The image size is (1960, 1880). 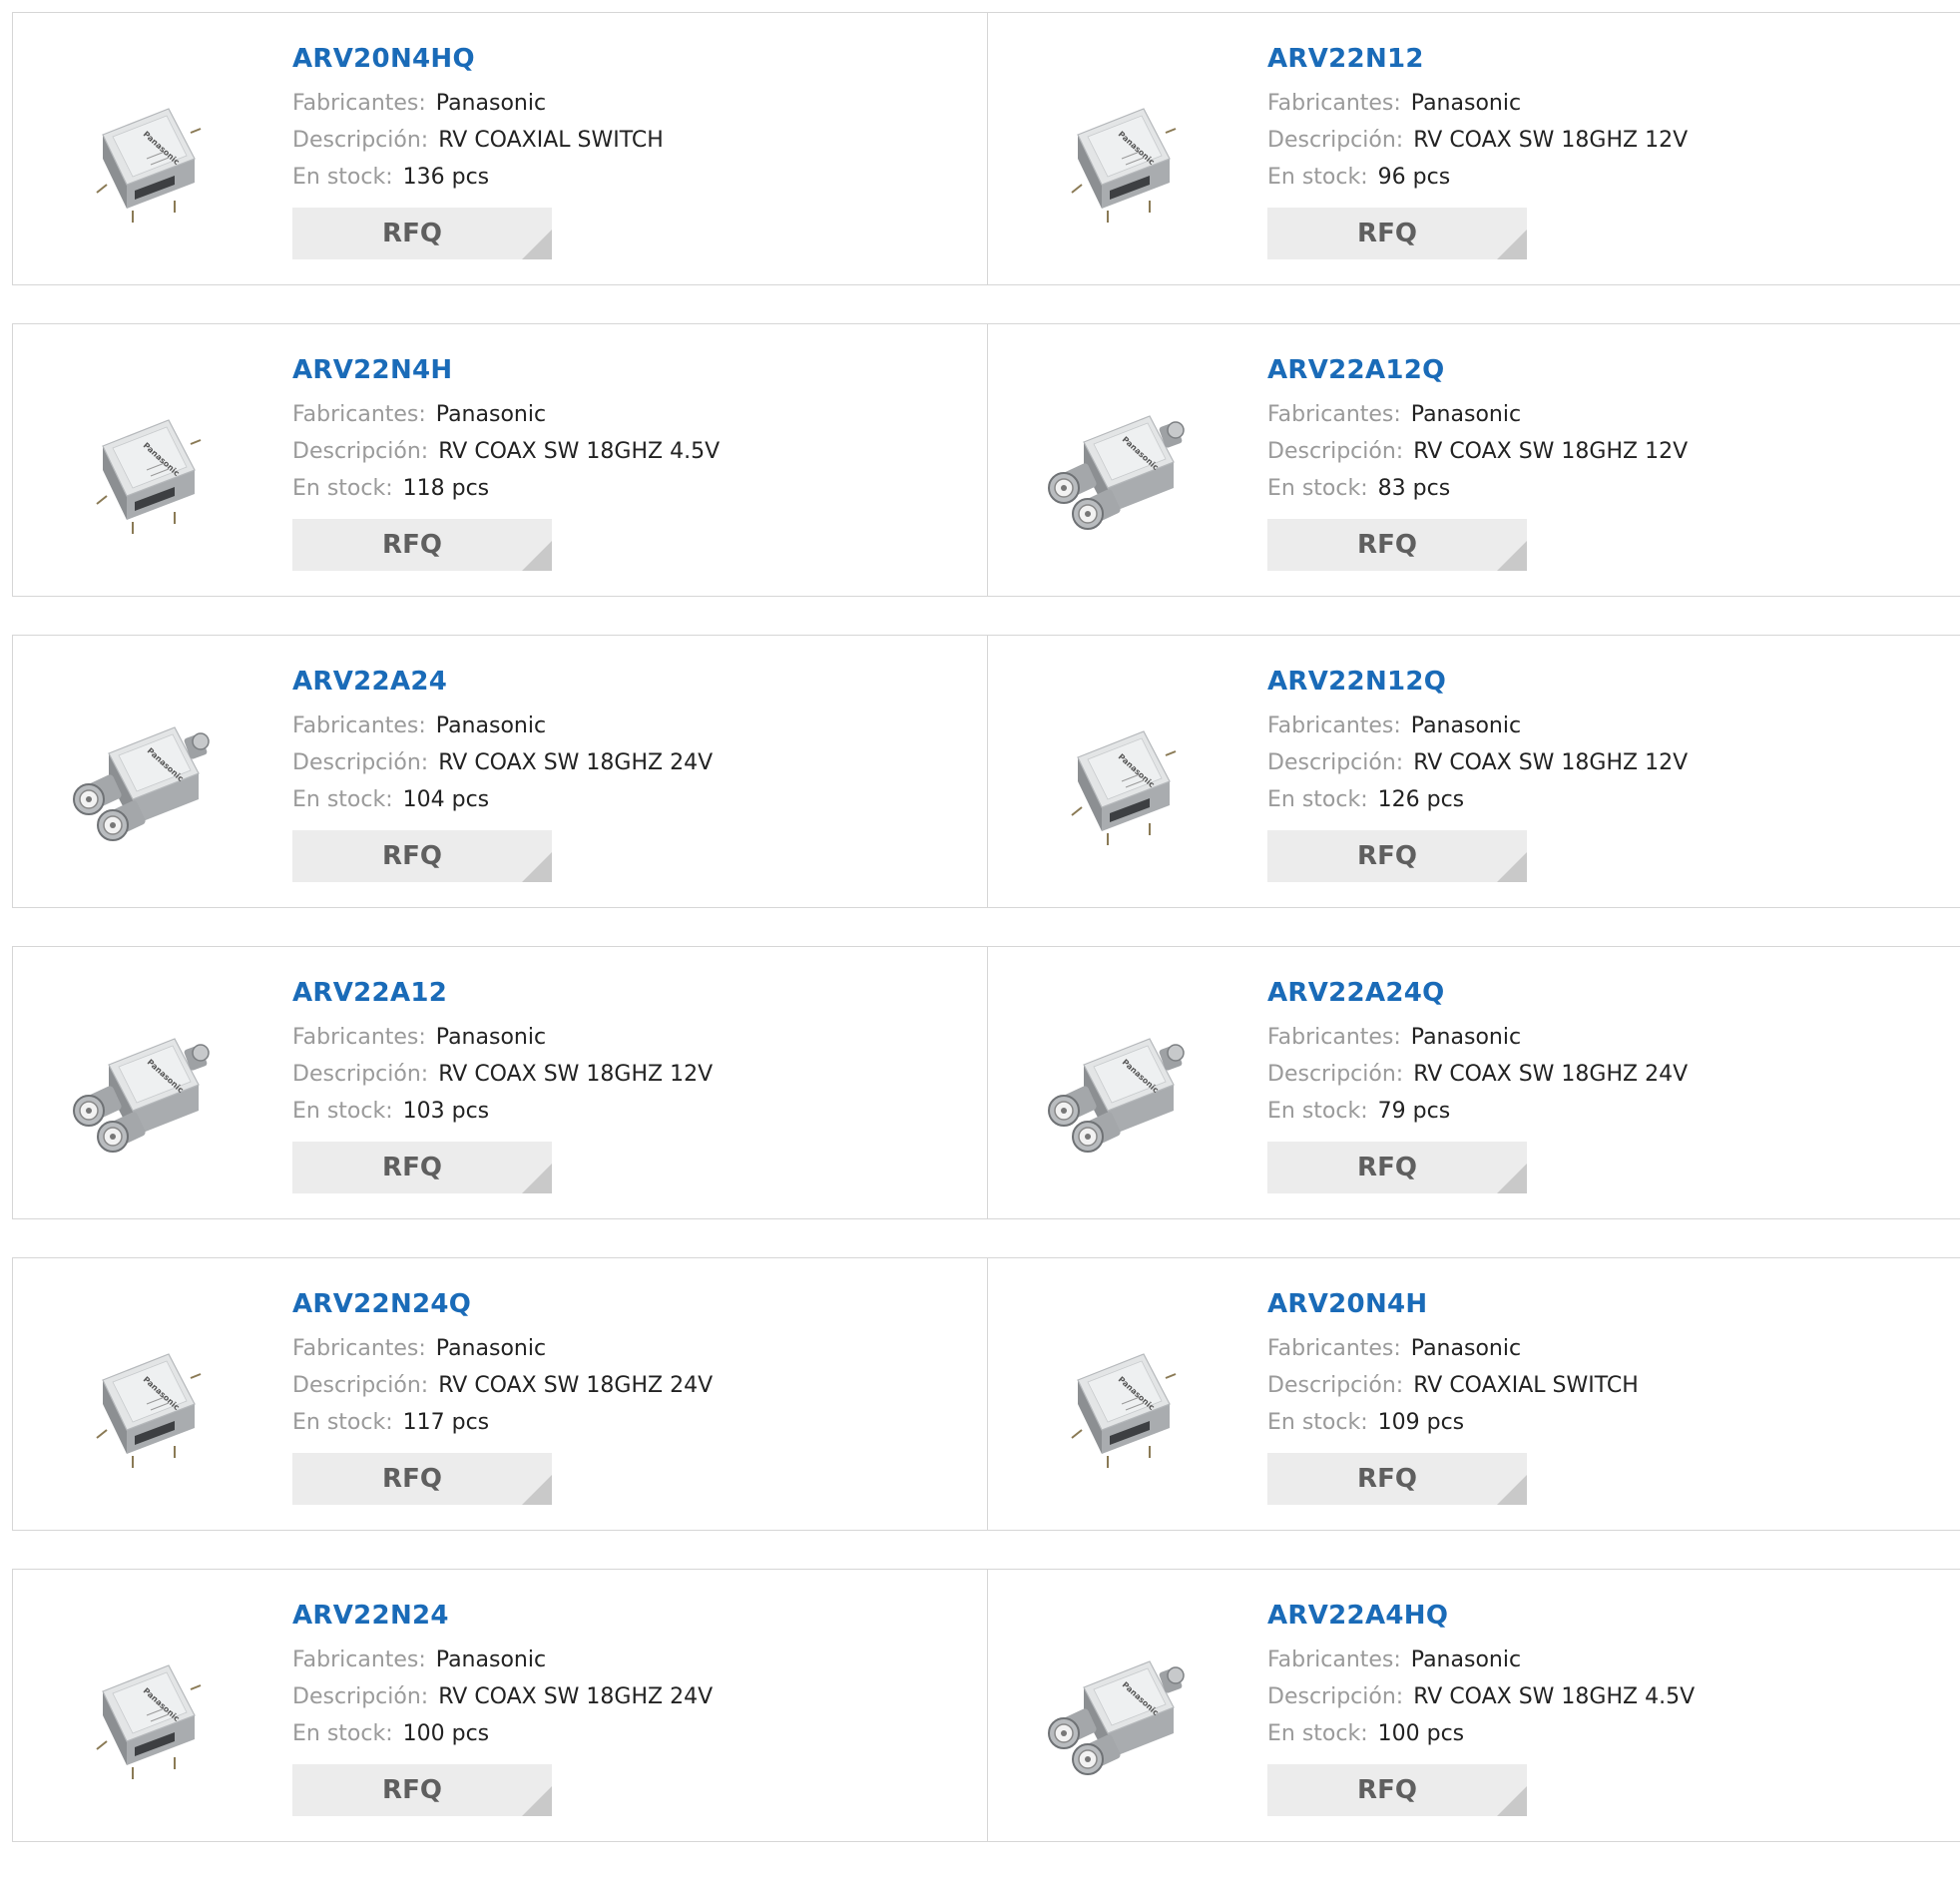 What do you see at coordinates (1473, 148) in the screenshot?
I see `product-card: Panasonic ARV22N12 Fabricantes` at bounding box center [1473, 148].